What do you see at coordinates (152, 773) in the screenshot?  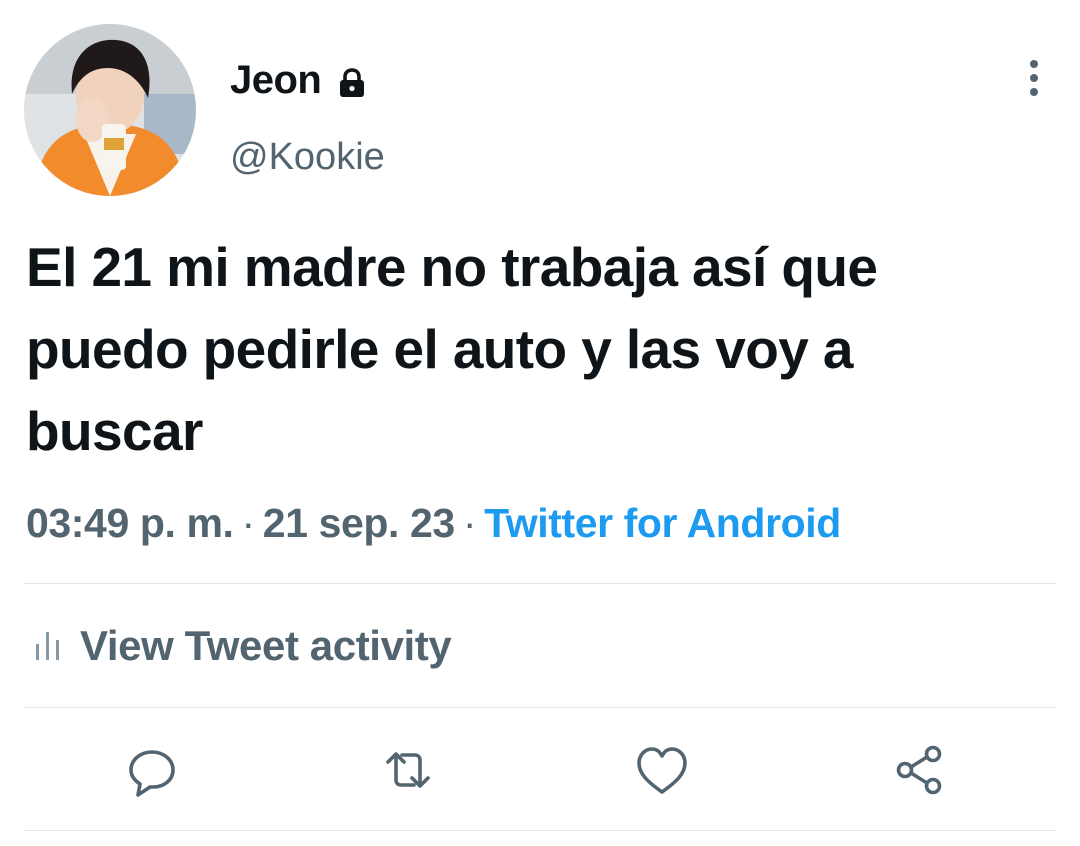 I see `reply-icon` at bounding box center [152, 773].